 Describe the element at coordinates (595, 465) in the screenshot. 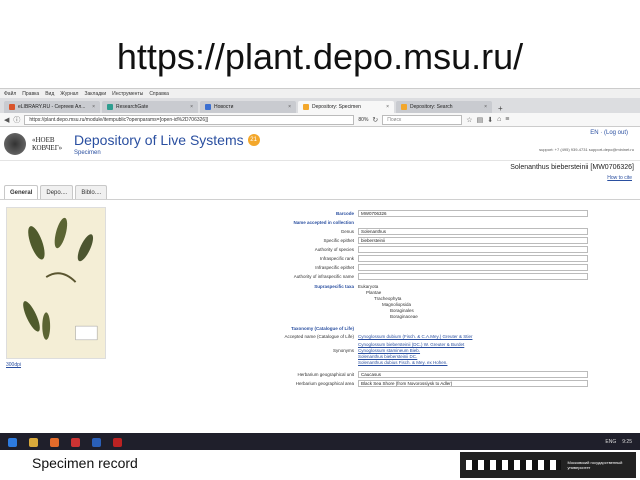

I see `msu-text: Московский государственный университет` at that location.